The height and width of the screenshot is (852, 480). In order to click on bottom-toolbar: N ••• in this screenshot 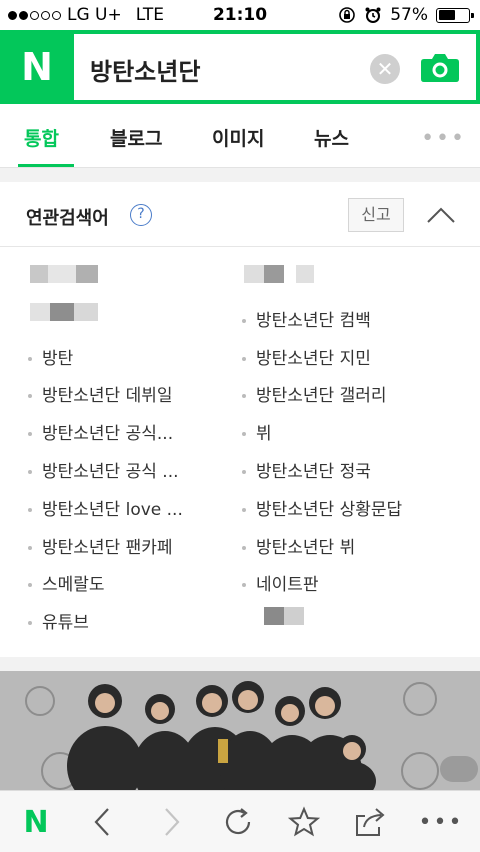, I will do `click(240, 821)`.